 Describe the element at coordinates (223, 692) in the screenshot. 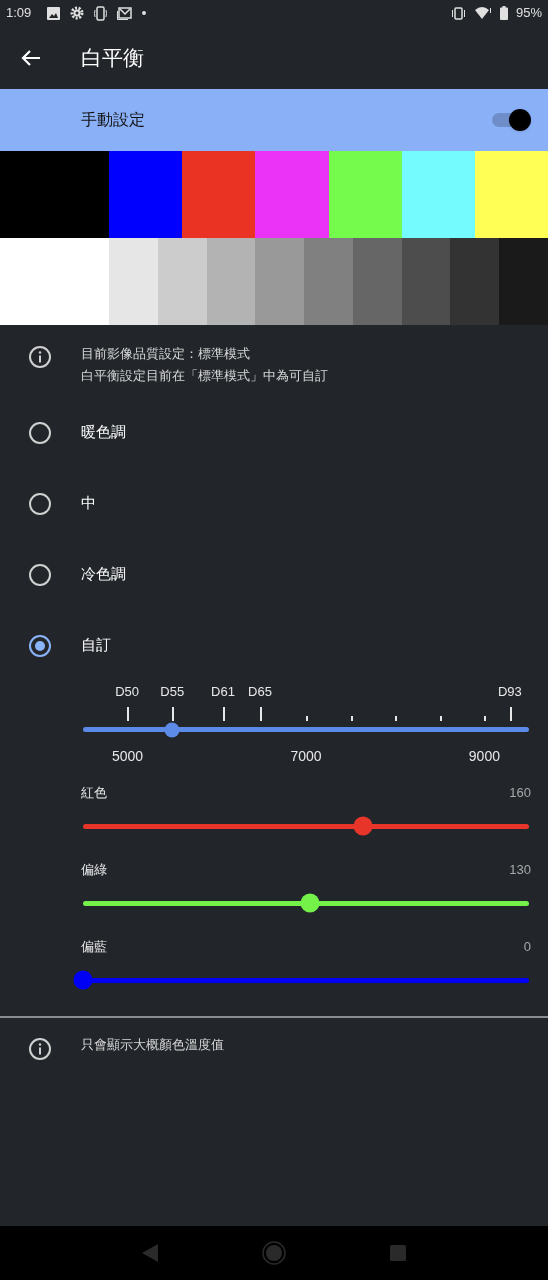

I see `preset-label: D61` at that location.